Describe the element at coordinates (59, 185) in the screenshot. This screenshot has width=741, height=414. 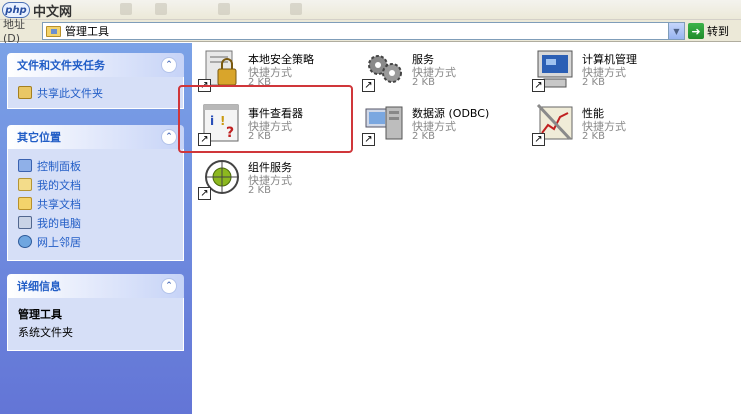
I see `link-label: 我的文档` at that location.